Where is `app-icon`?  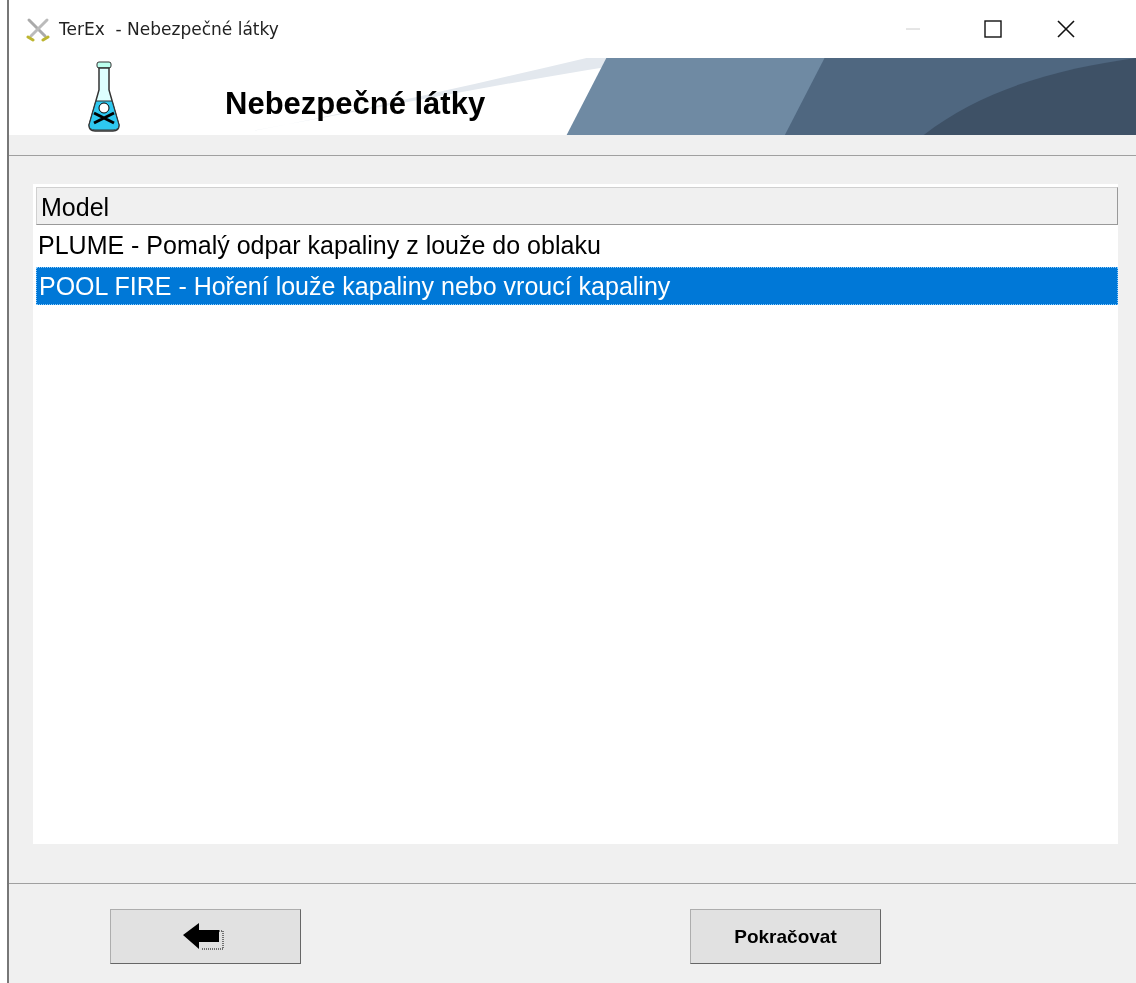 app-icon is located at coordinates (38, 29).